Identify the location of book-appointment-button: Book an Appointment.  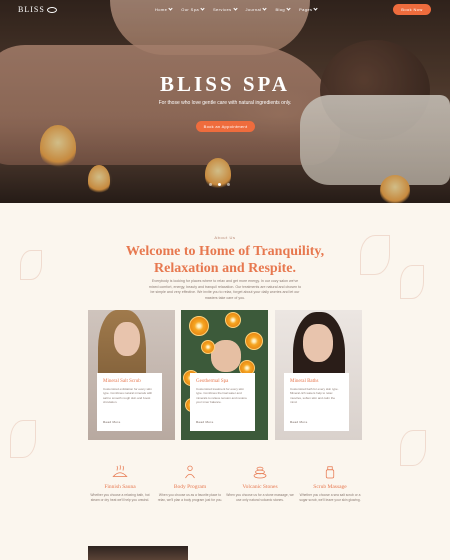
(225, 126).